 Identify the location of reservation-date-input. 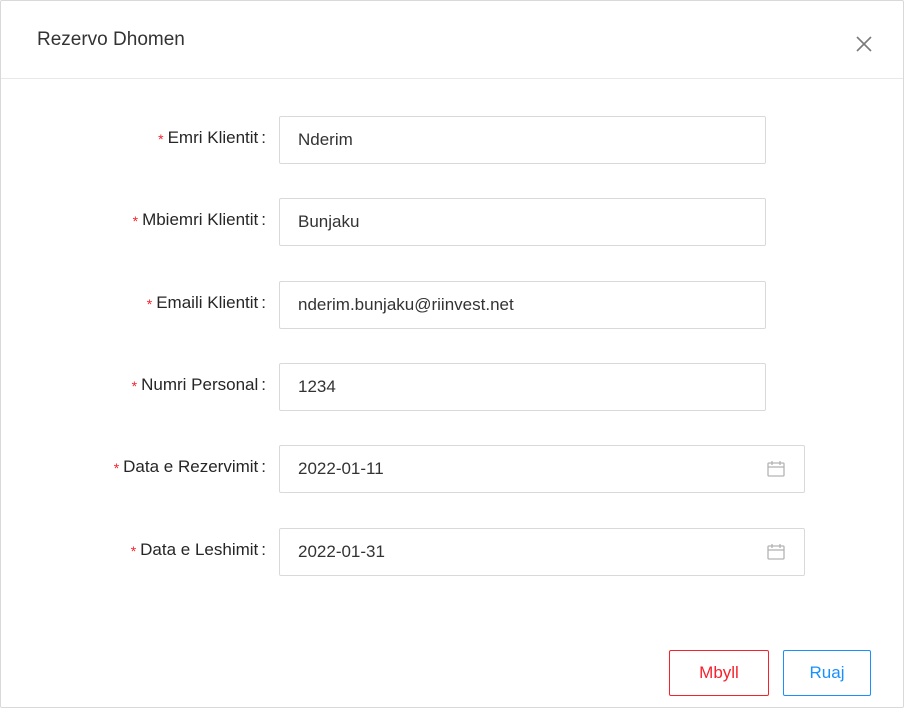
(528, 469).